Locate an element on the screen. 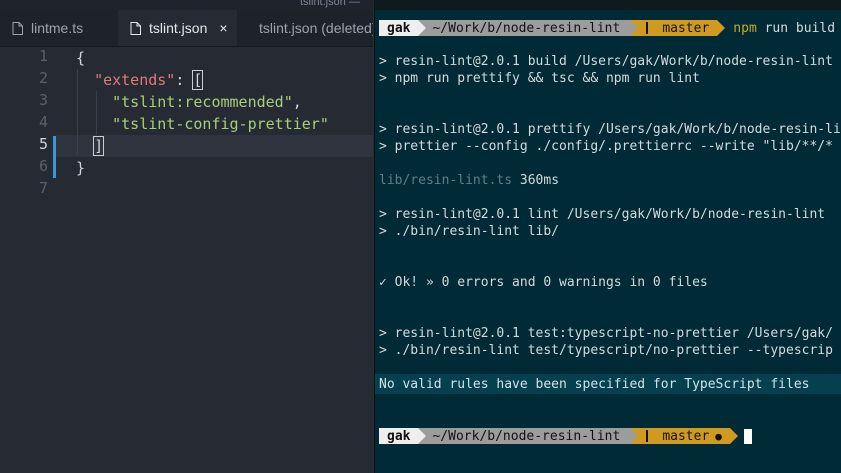  tab-tslint-json: tslint.json × is located at coordinates (177, 28).